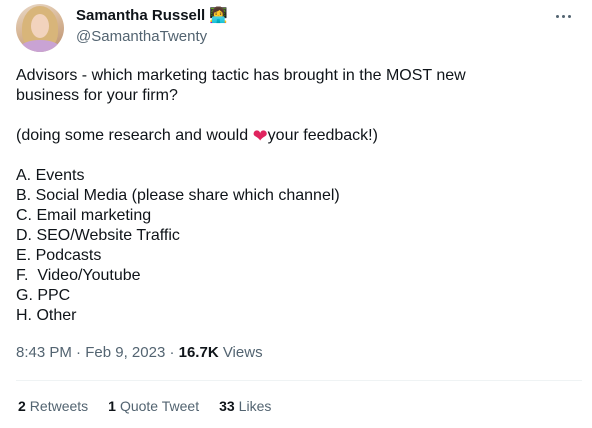 The image size is (592, 428). What do you see at coordinates (50, 175) in the screenshot?
I see `poll-option: A. Events` at bounding box center [50, 175].